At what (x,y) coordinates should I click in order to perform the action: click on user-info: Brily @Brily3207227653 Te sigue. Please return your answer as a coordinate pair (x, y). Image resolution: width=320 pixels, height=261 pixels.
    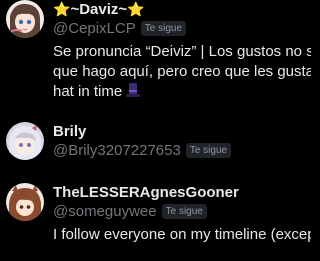
    Looking at the image, I should click on (182, 141).